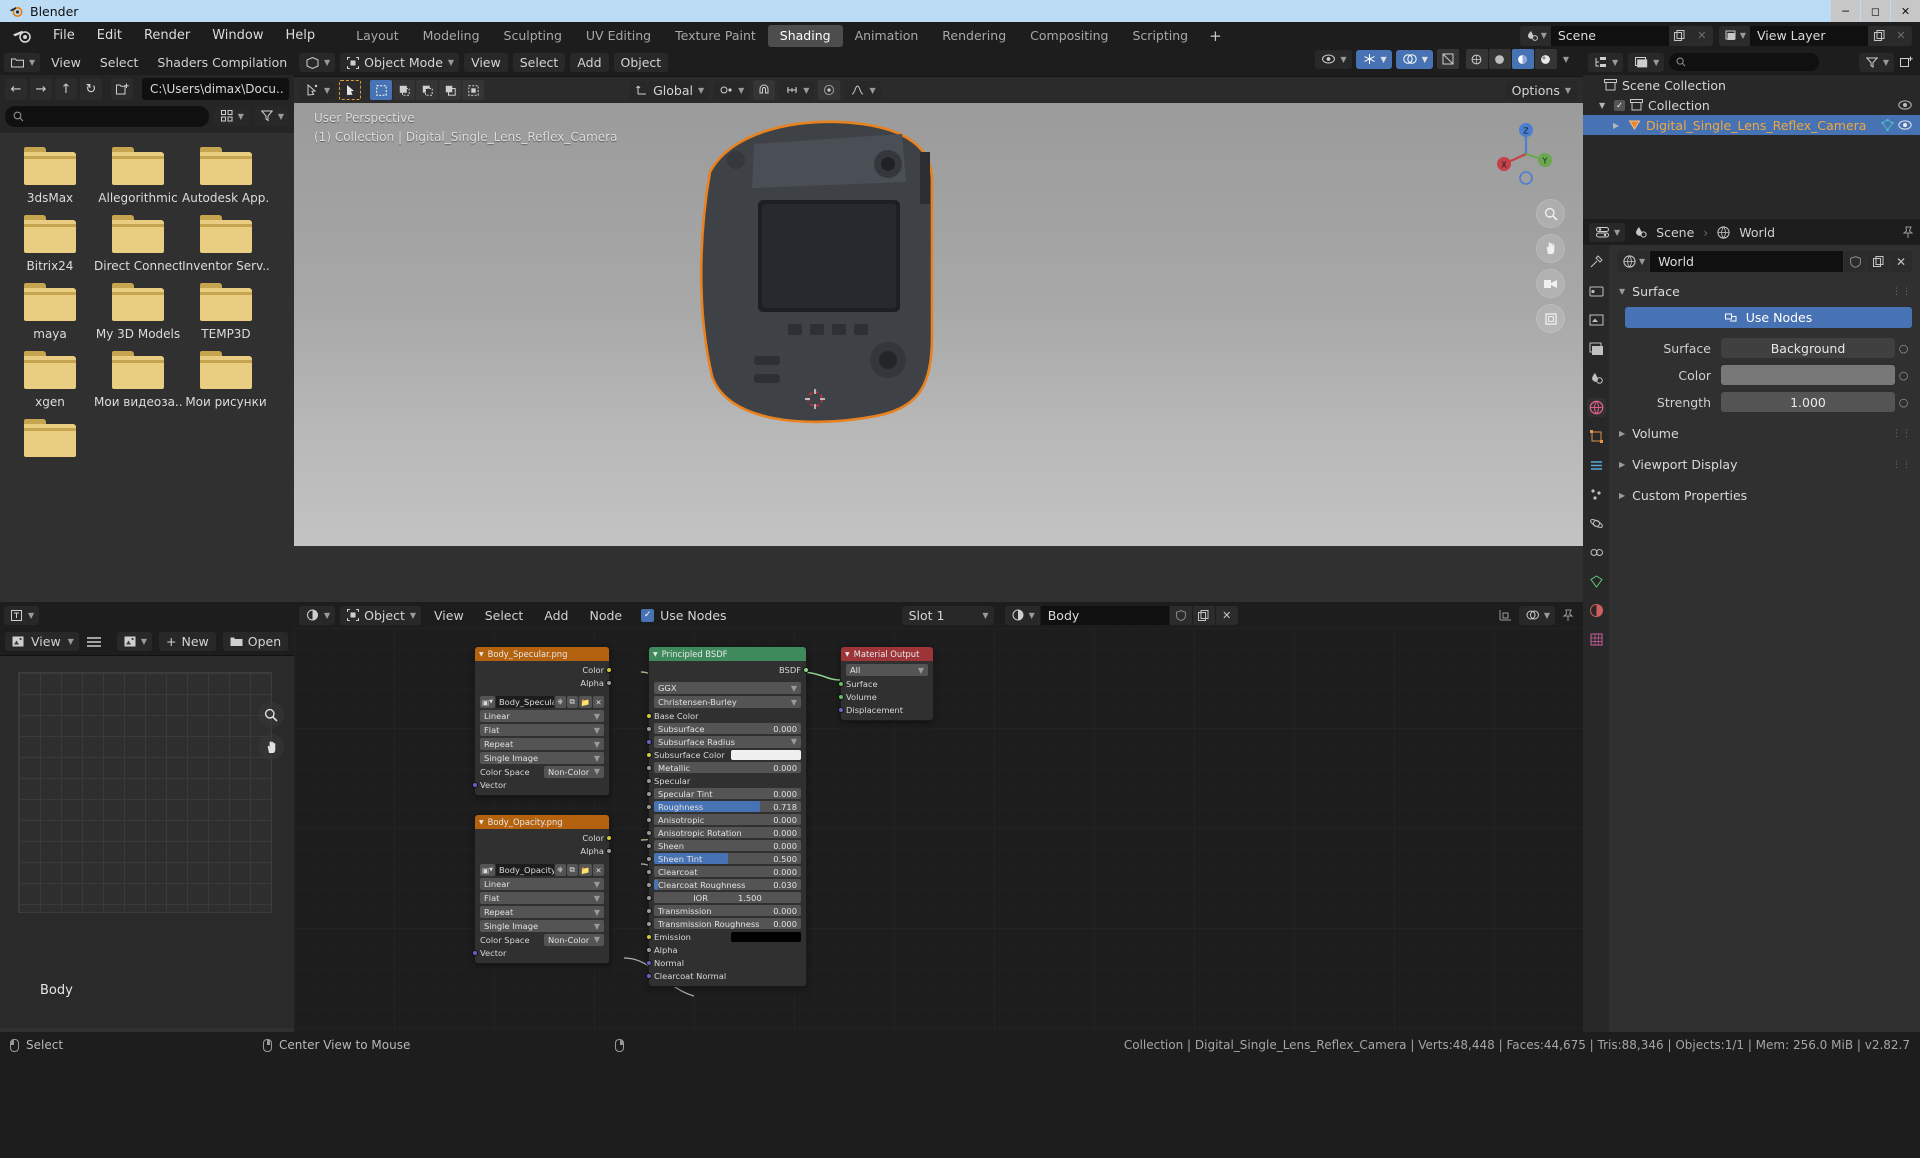 The width and height of the screenshot is (1920, 1158). What do you see at coordinates (542, 822) in the screenshot?
I see `node-header: ▼ Body_Opacity.png` at bounding box center [542, 822].